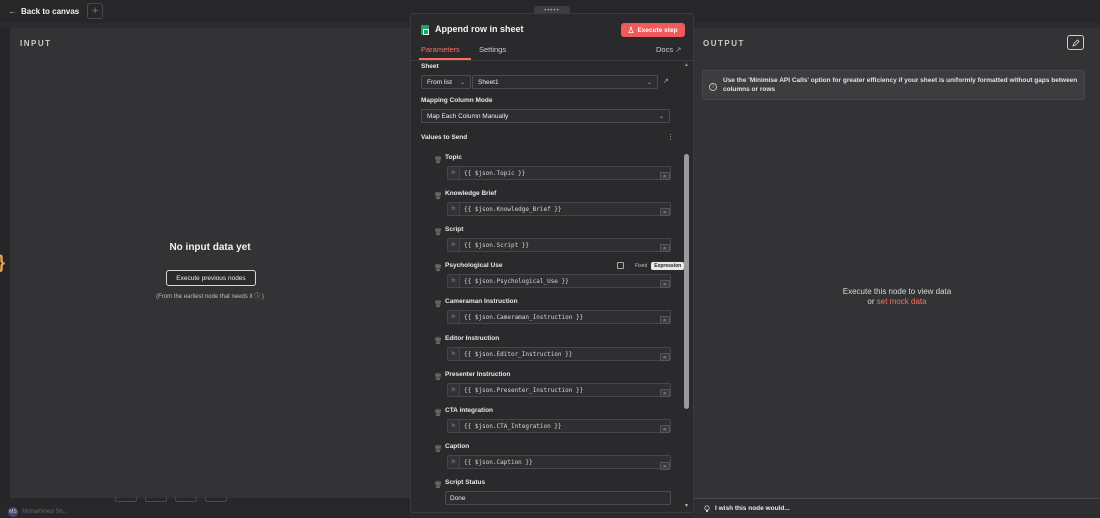 This screenshot has height=518, width=1100. What do you see at coordinates (1075, 42) in the screenshot?
I see `edit-output-button` at bounding box center [1075, 42].